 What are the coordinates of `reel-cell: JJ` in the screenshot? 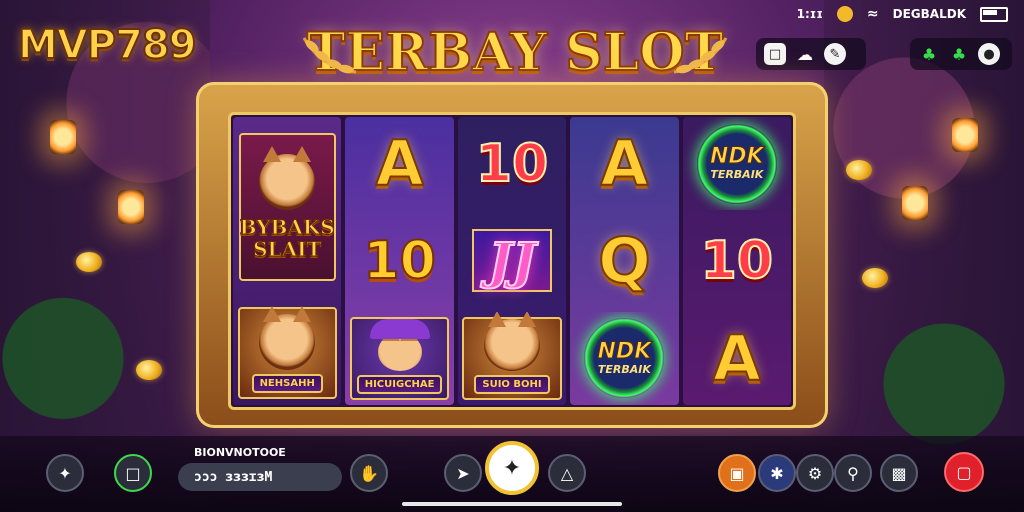 It's located at (512, 260).